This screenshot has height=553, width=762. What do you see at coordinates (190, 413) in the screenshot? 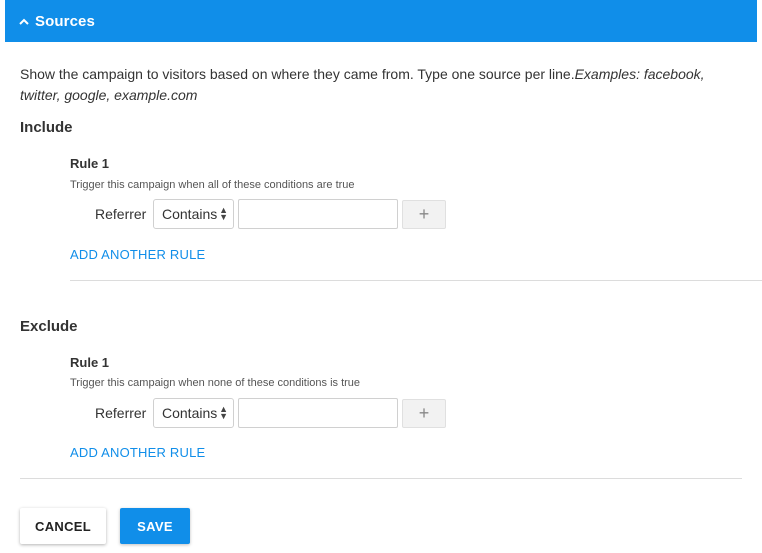
I see `exclude-operator-value: Contains` at bounding box center [190, 413].